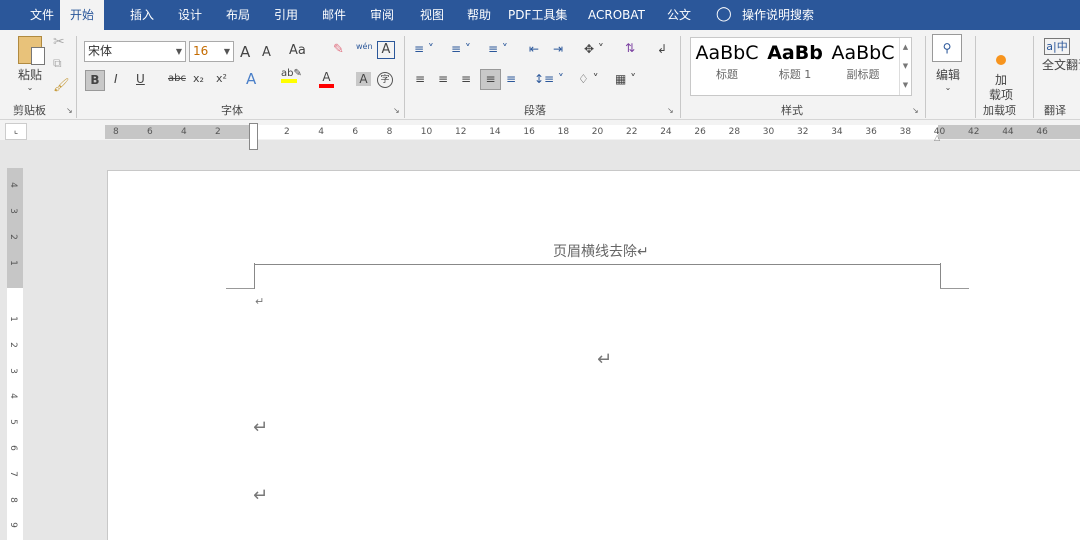 The width and height of the screenshot is (1080, 540). I want to click on bold-button: B, so click(95, 80).